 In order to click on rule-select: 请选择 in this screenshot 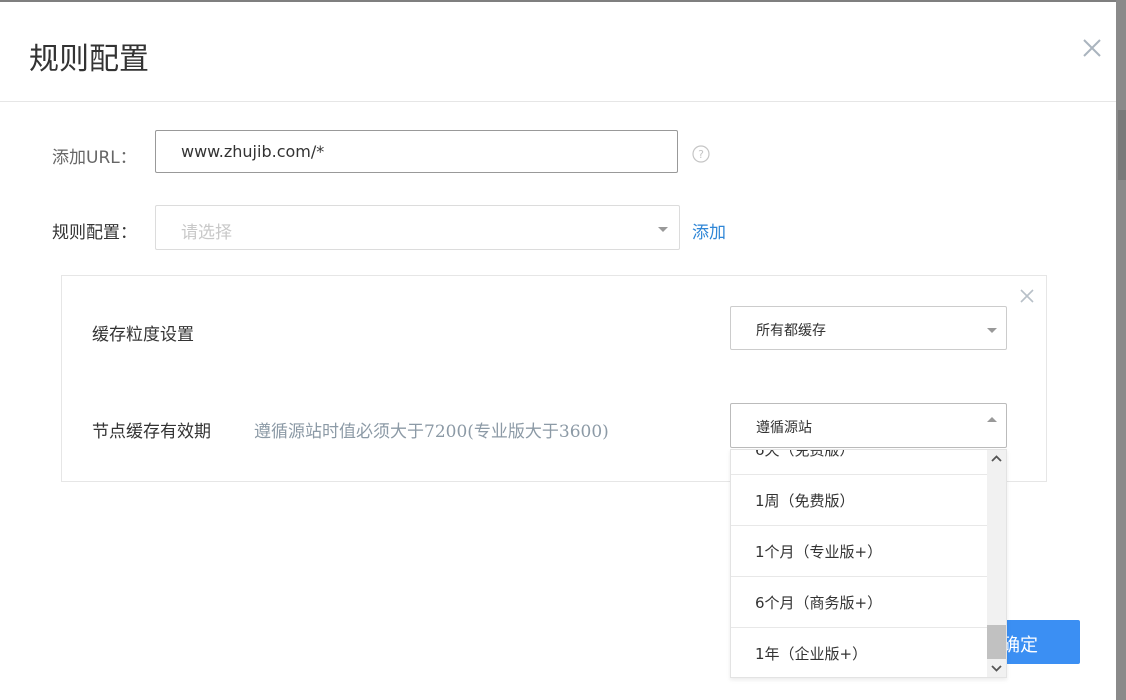, I will do `click(417, 227)`.